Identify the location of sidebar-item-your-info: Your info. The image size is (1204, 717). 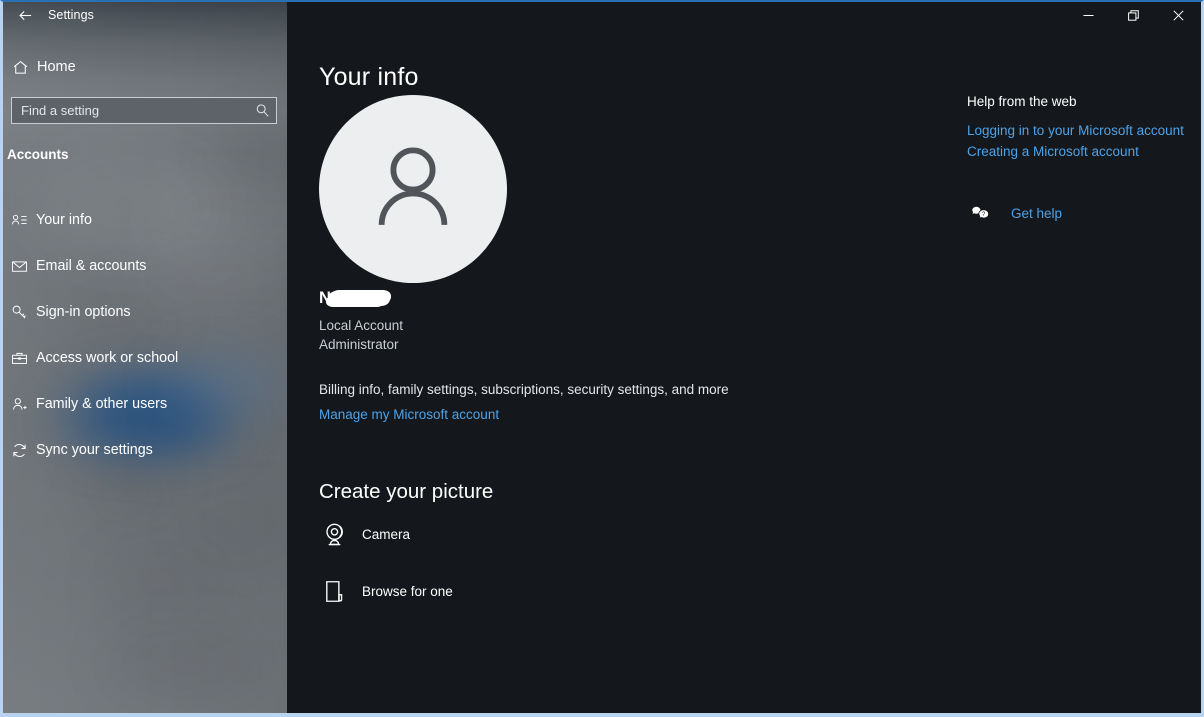
(145, 220).